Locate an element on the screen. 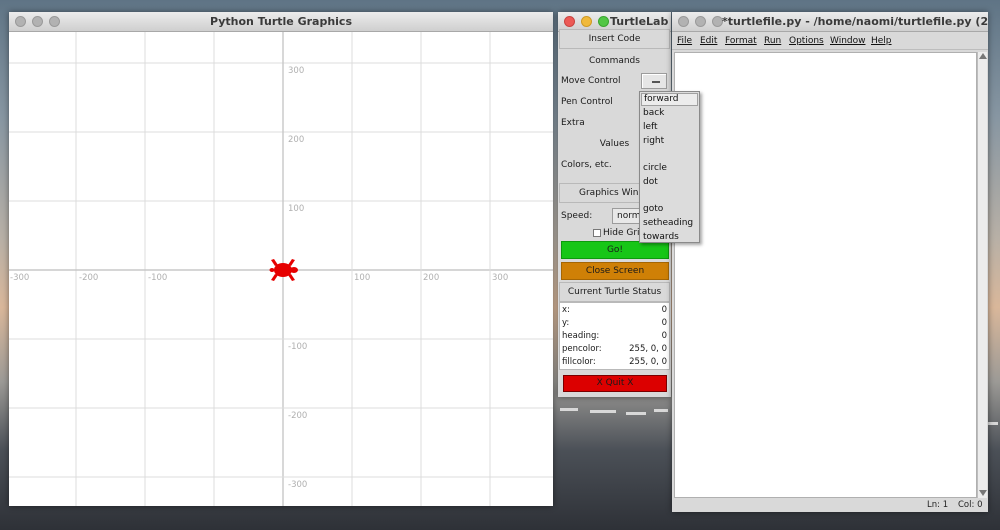  quit-button: X Quit X is located at coordinates (615, 383).